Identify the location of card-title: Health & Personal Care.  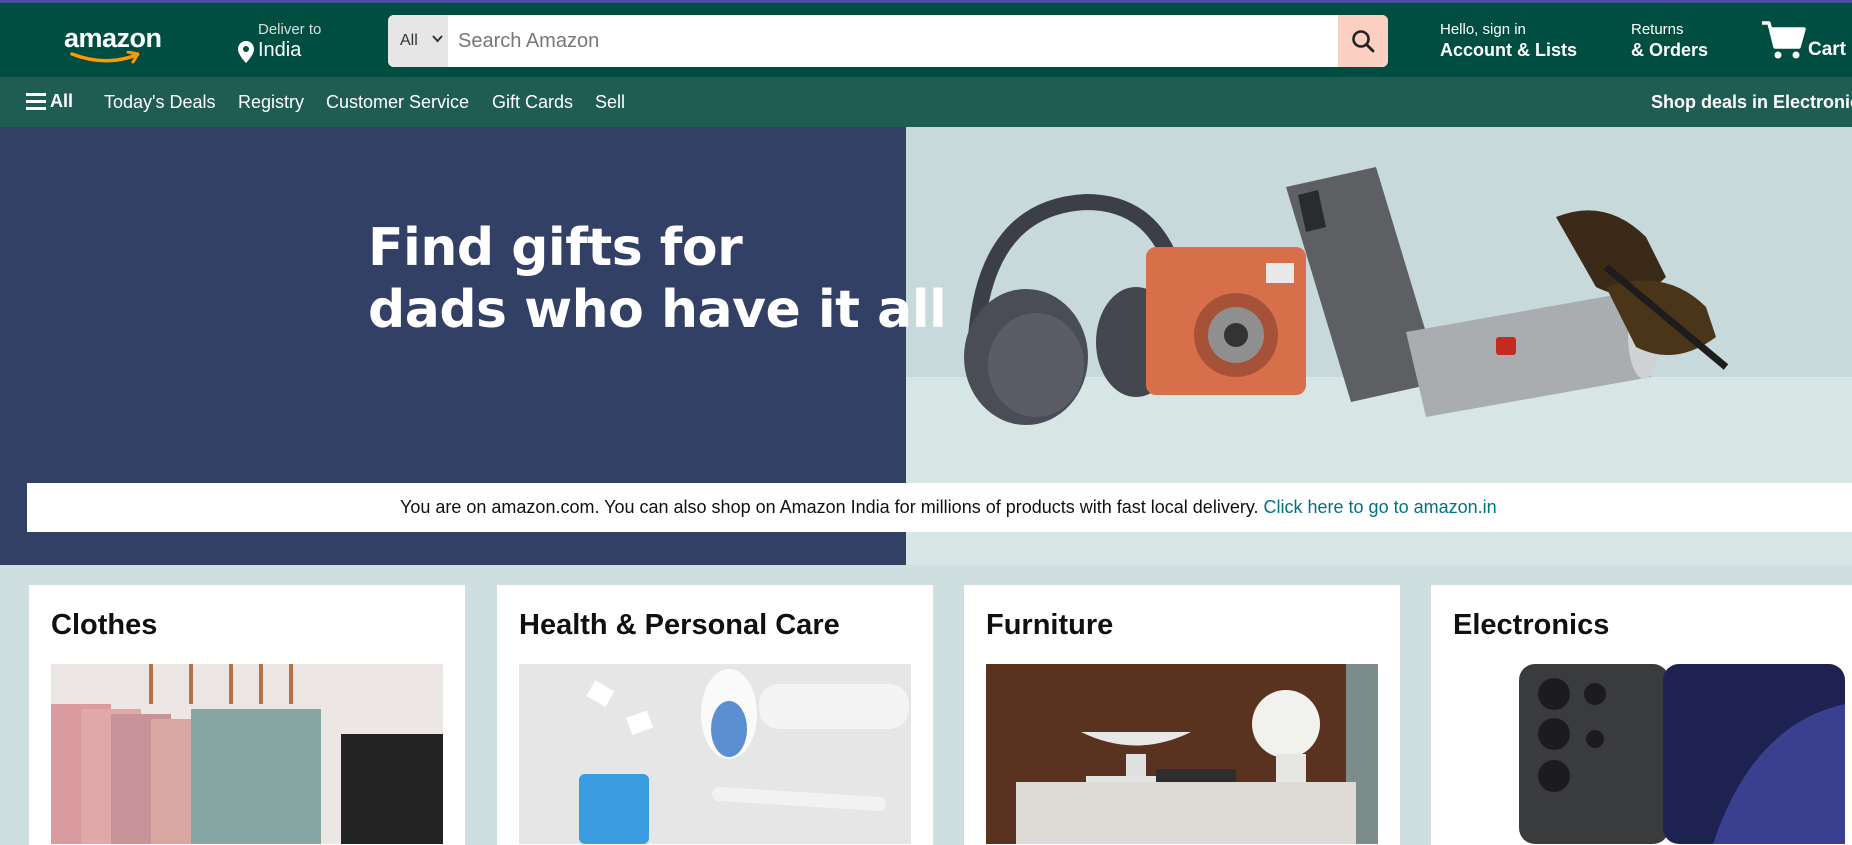
(679, 625).